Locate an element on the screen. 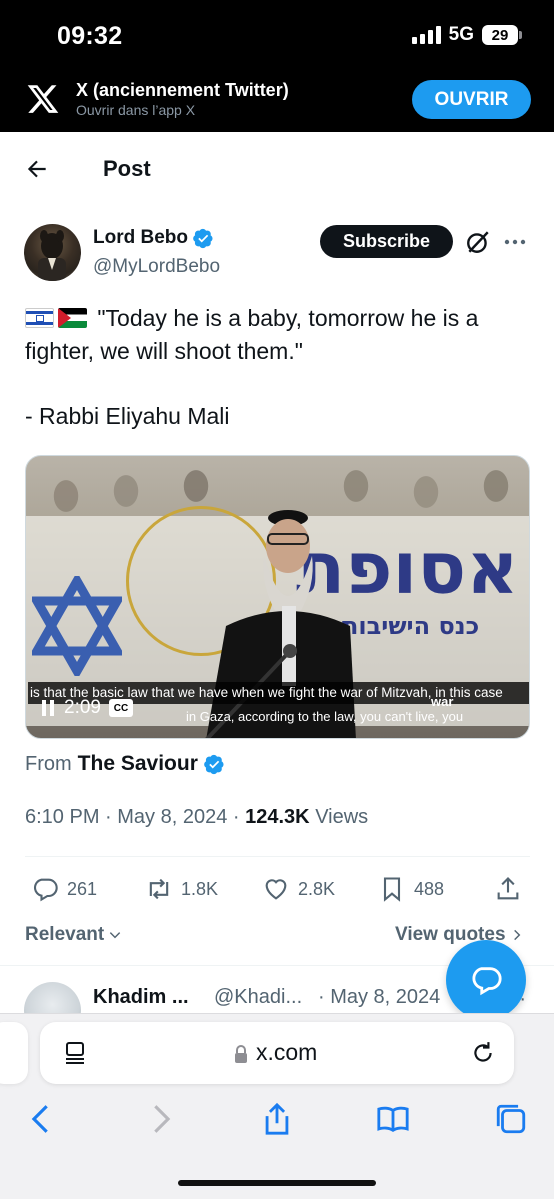 The image size is (554, 1199). from-label: From is located at coordinates (48, 763).